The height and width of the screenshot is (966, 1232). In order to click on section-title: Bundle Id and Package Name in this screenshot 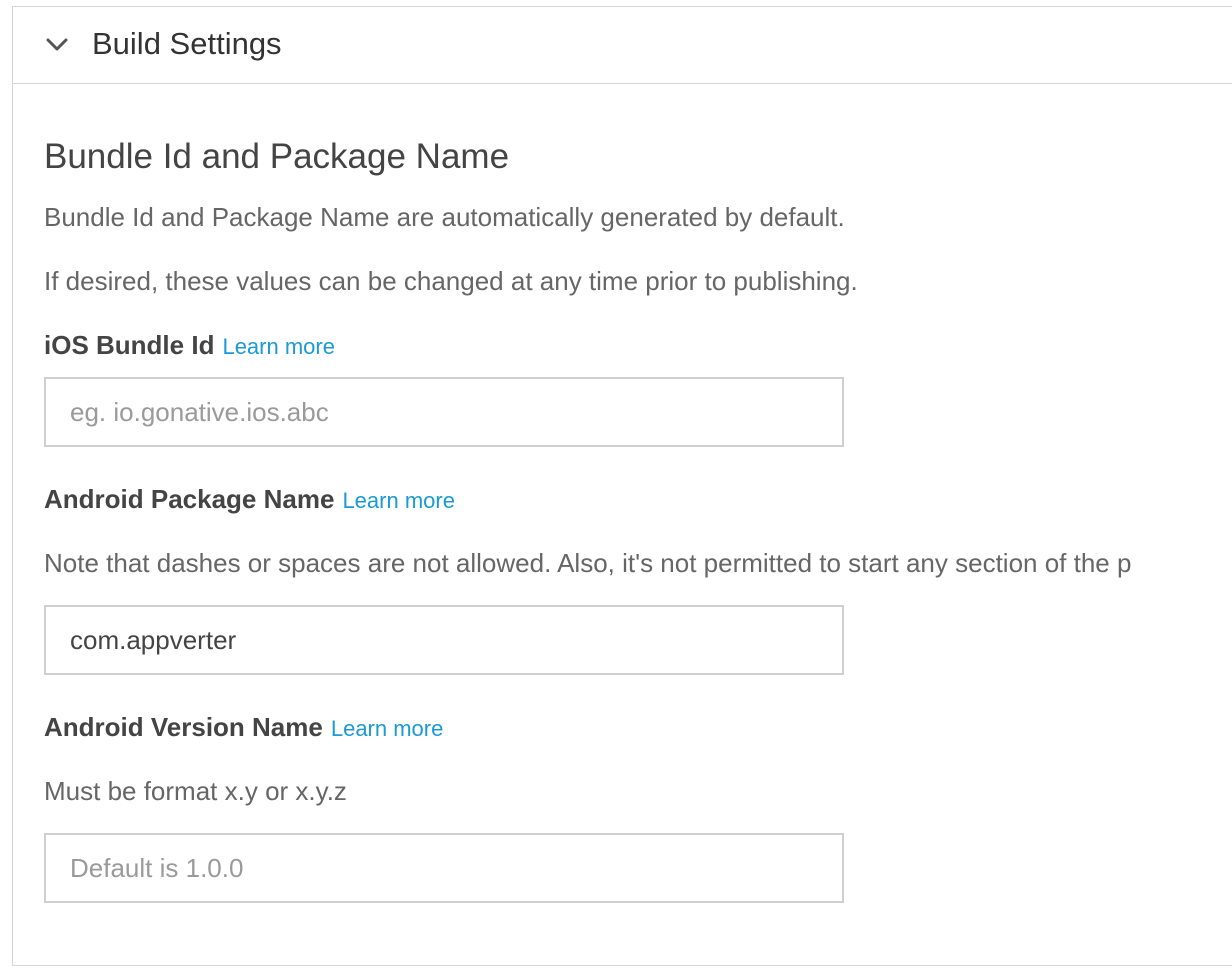, I will do `click(277, 156)`.